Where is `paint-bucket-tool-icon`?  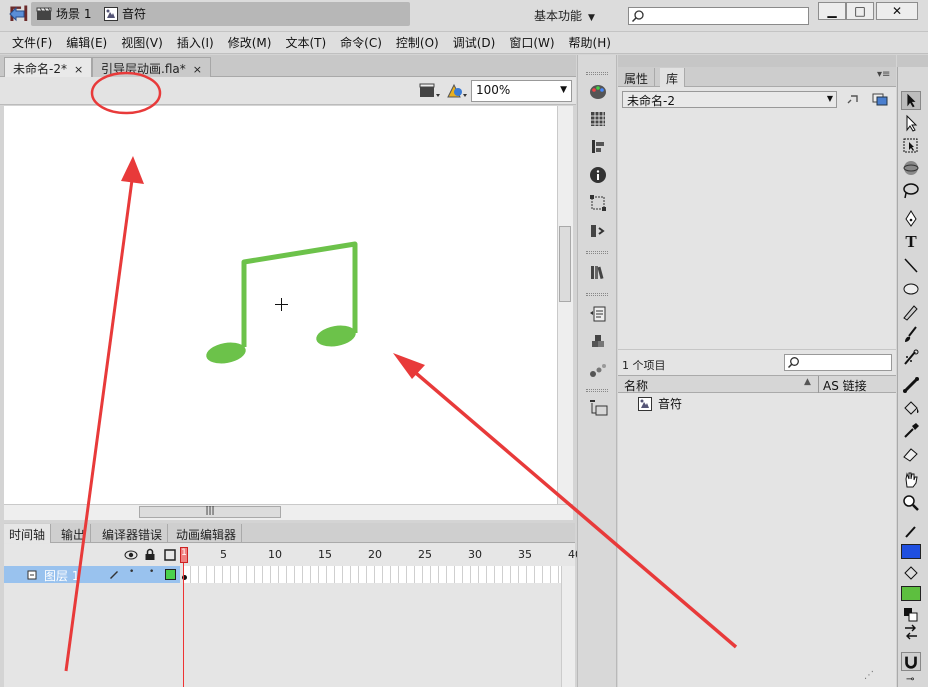
paint-bucket-tool-icon is located at coordinates (911, 408).